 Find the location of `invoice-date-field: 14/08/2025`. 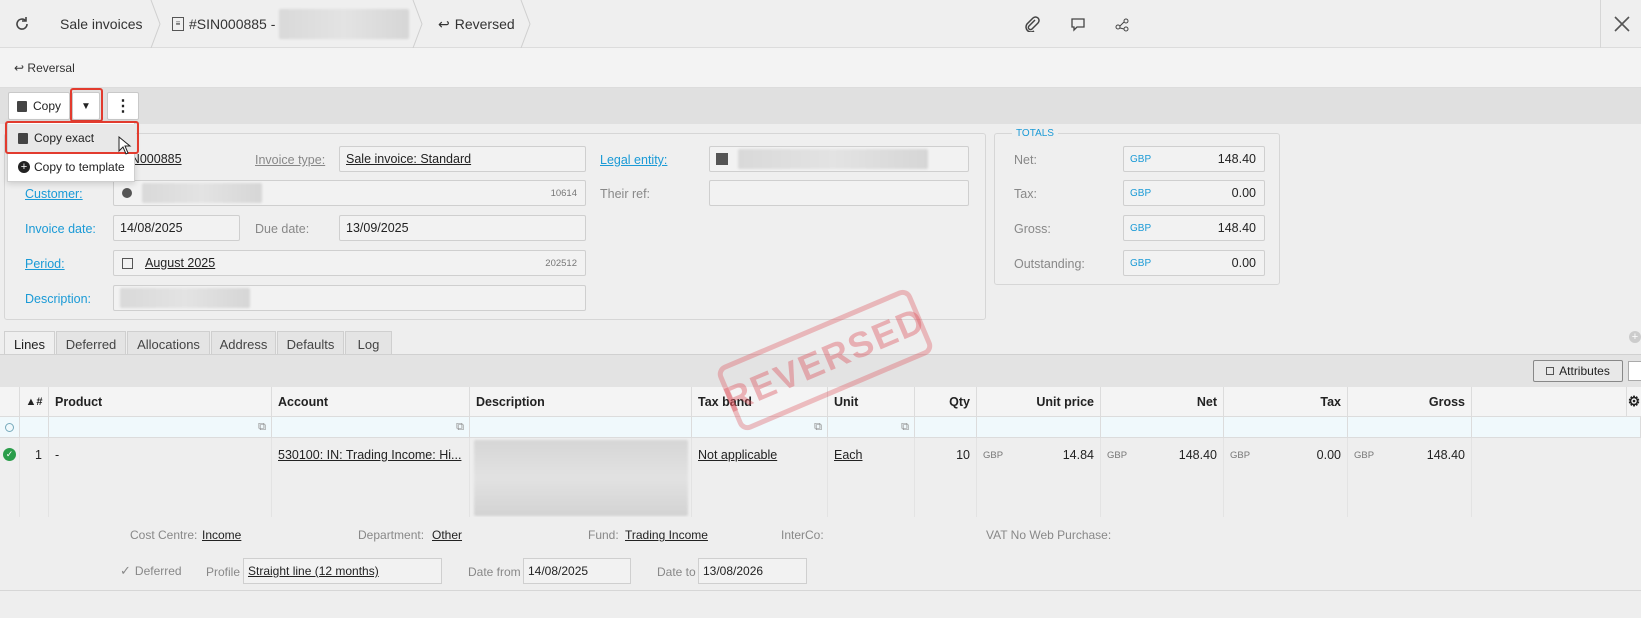

invoice-date-field: 14/08/2025 is located at coordinates (176, 228).